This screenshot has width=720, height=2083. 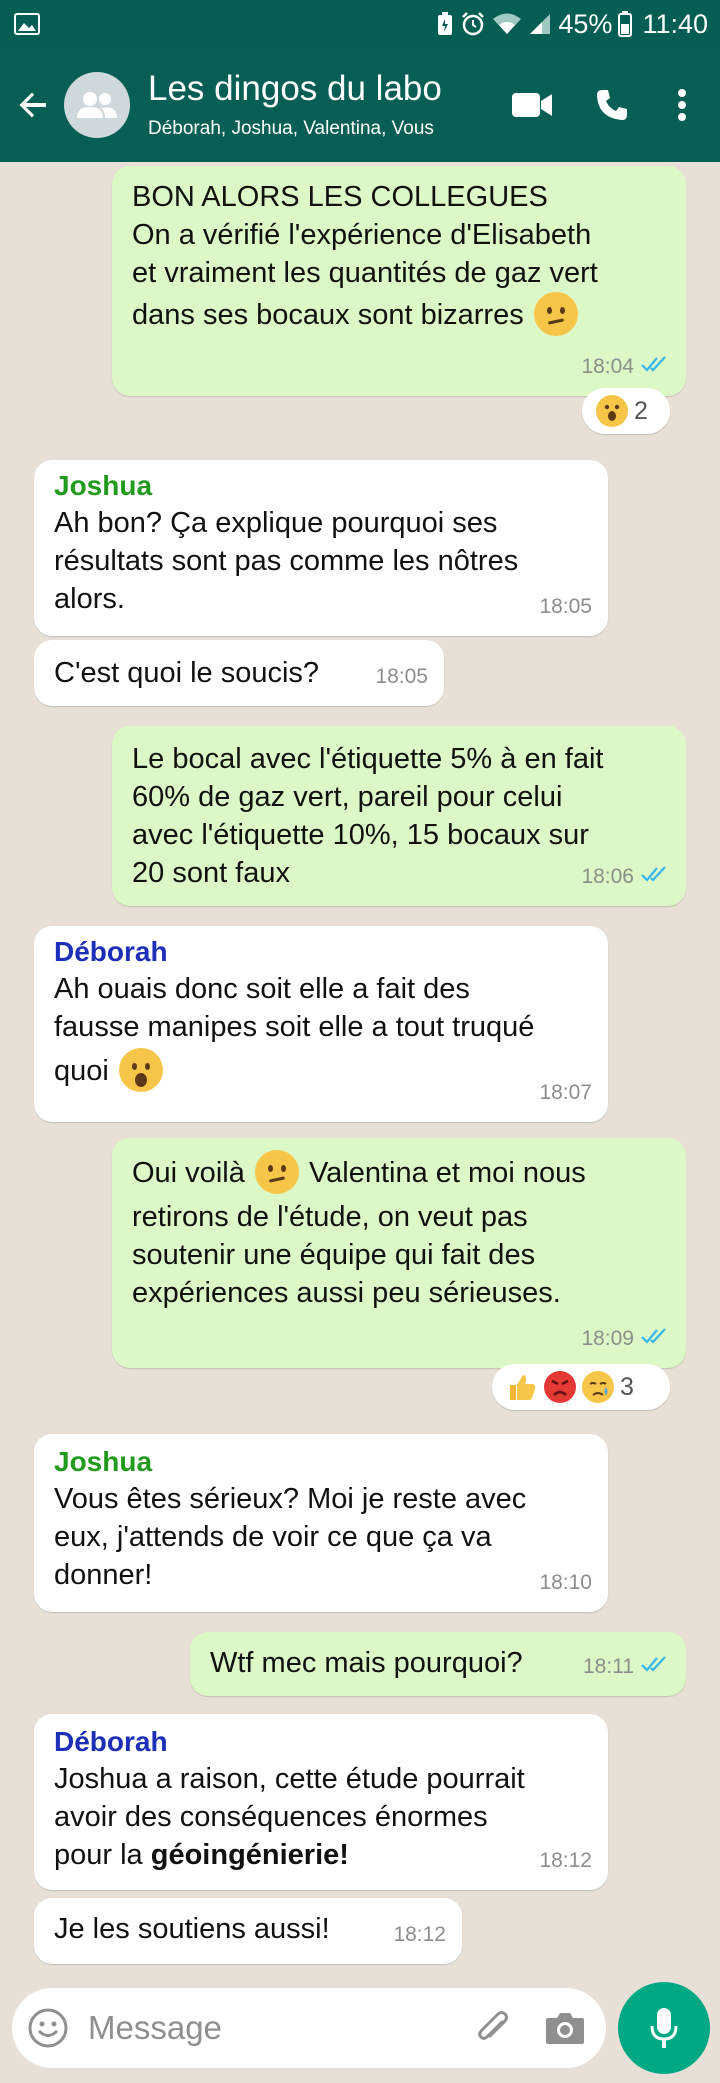 What do you see at coordinates (48, 2028) in the screenshot?
I see `emoji-icon` at bounding box center [48, 2028].